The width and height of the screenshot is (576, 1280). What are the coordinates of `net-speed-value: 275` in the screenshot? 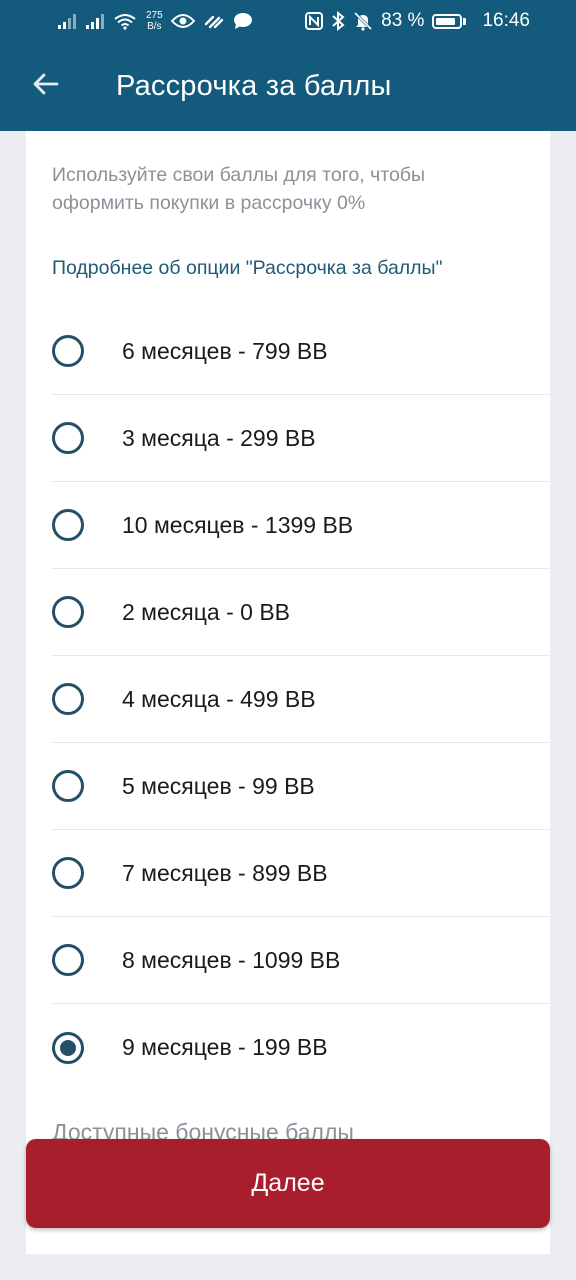 It's located at (154, 15).